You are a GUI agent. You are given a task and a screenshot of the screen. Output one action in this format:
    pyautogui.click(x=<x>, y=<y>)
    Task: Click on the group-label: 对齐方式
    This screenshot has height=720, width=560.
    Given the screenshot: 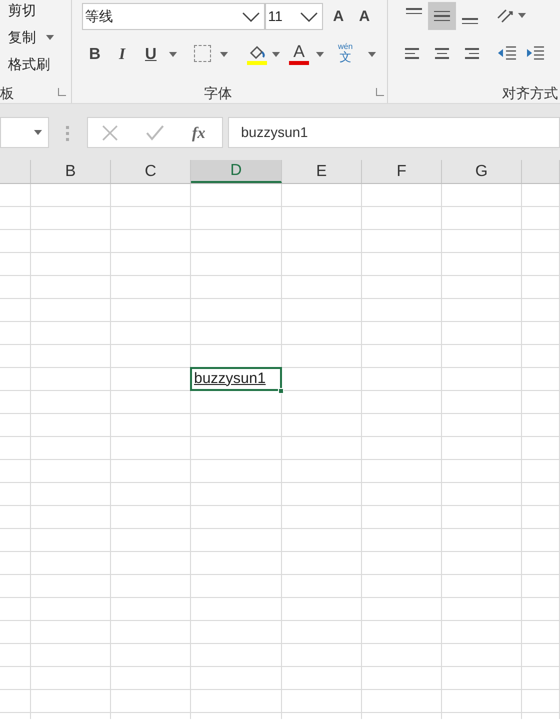 What is the action you would take?
    pyautogui.click(x=530, y=93)
    